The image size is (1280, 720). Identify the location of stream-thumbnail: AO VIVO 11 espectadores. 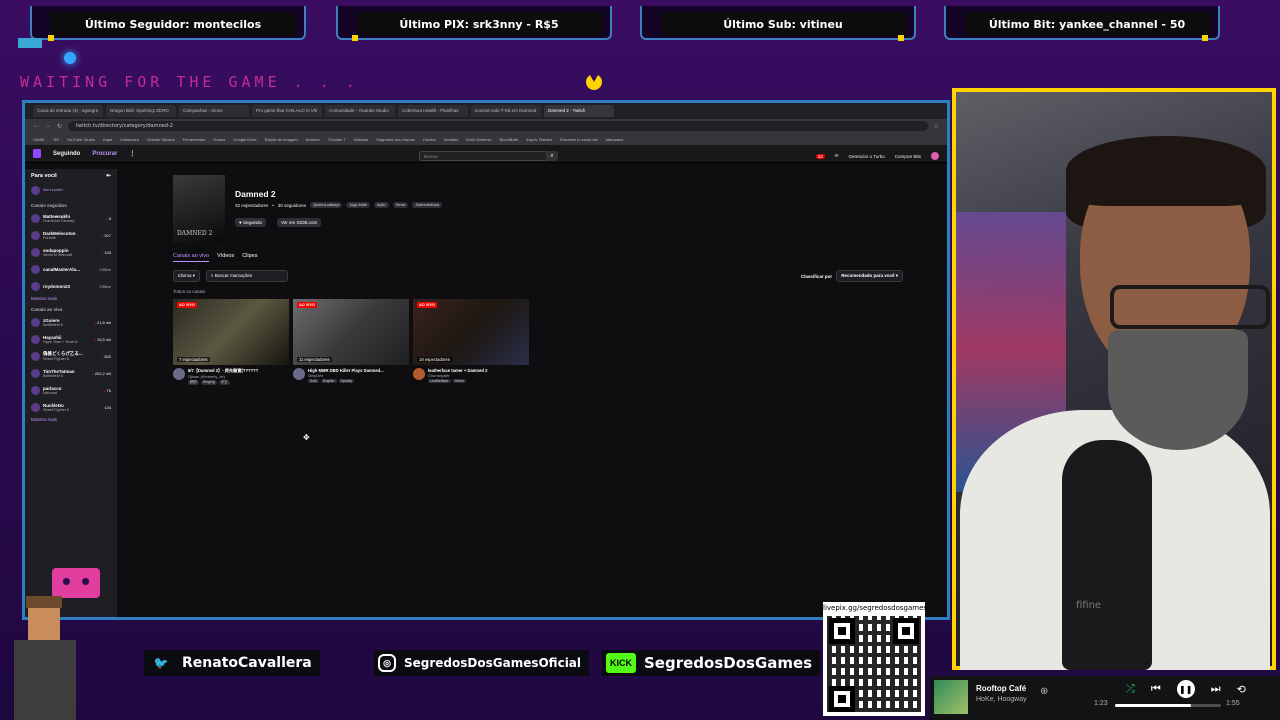
(351, 332).